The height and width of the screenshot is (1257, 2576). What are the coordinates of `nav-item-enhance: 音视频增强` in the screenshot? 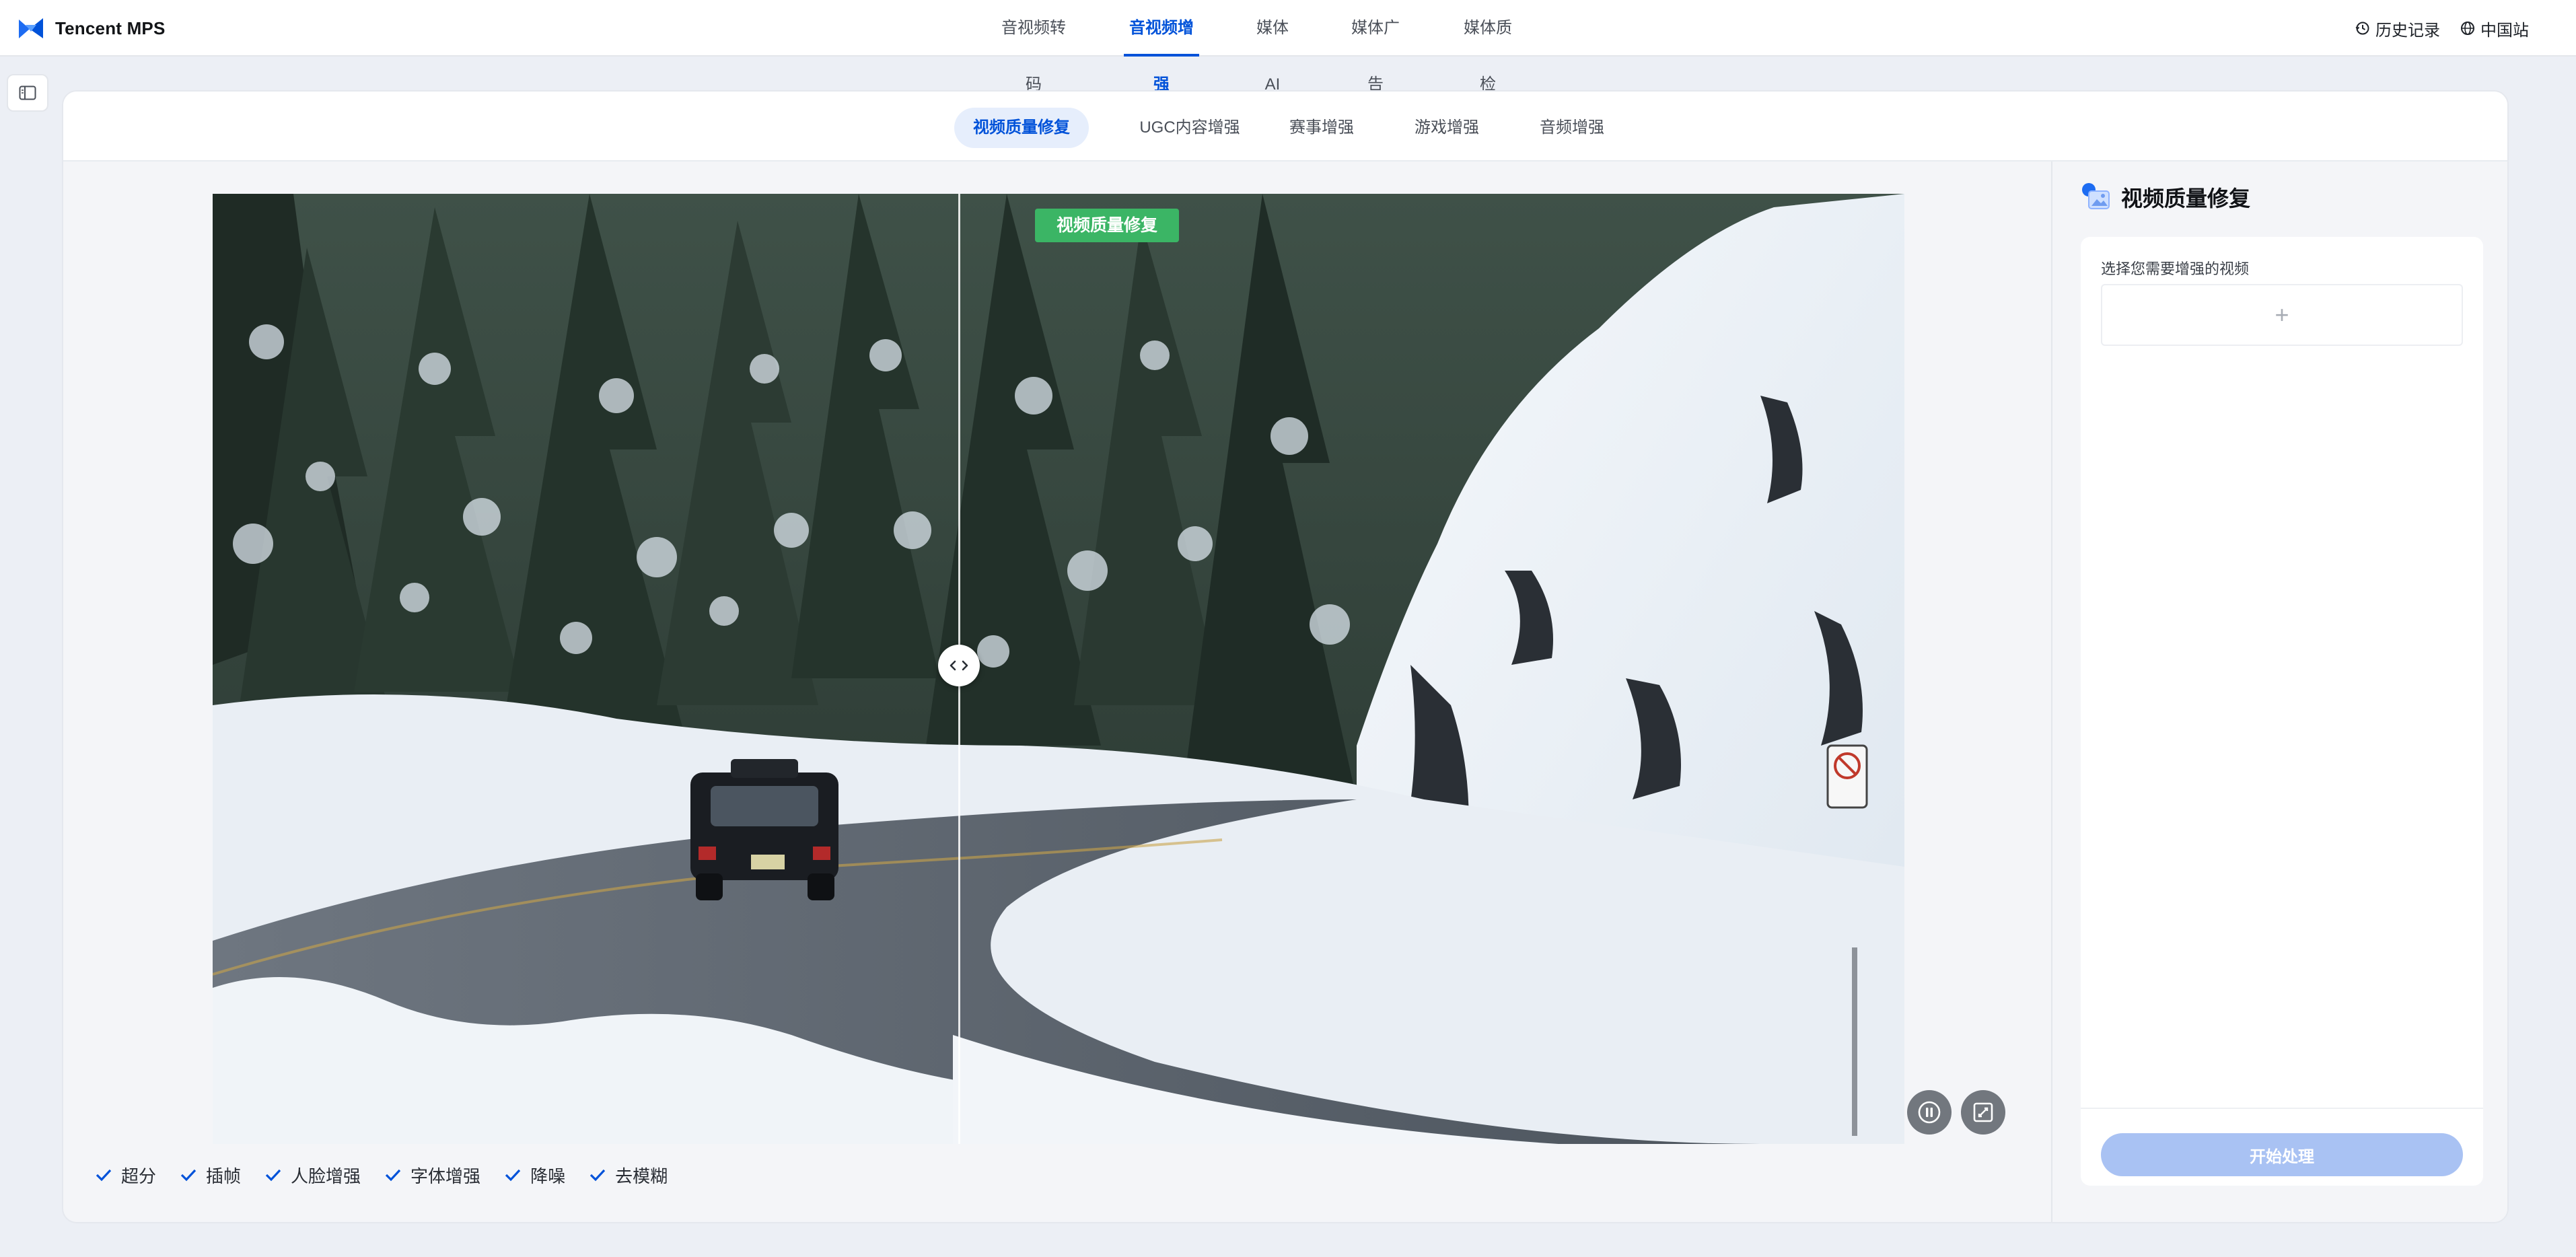 It's located at (1161, 47).